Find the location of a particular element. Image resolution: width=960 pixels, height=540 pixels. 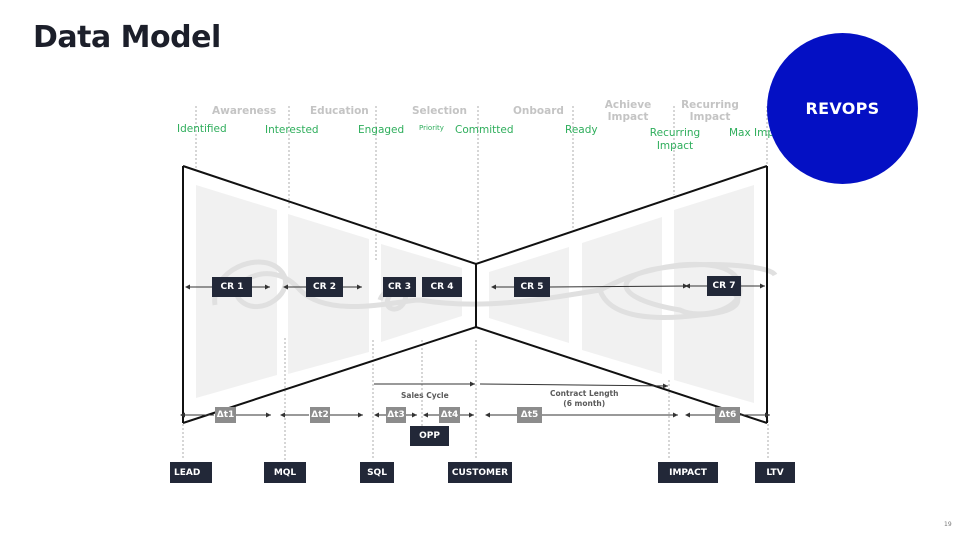

stage-awareness: Awareness is located at coordinates (244, 111).